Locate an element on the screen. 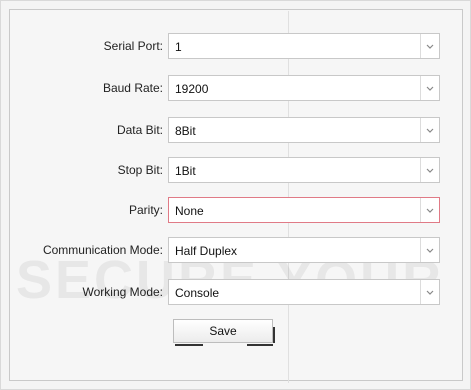  communication-mode-label: Communication Mode: is located at coordinates (102, 250).